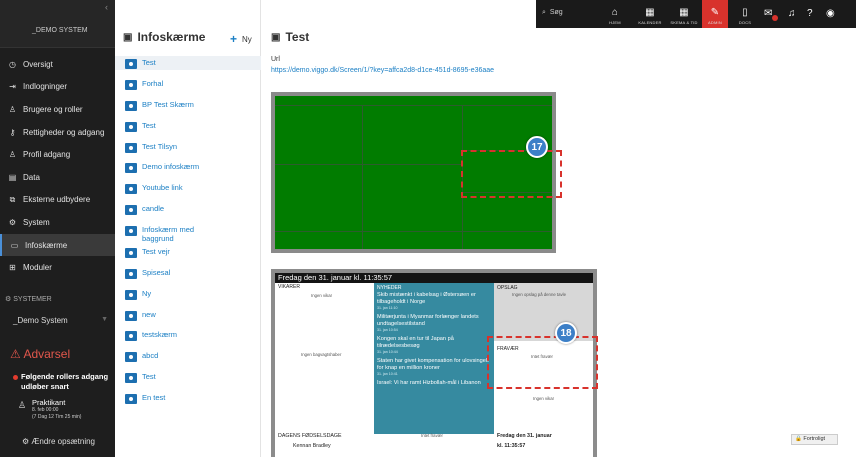 The height and width of the screenshot is (457, 856). Describe the element at coordinates (57, 200) in the screenshot. I see `sidebar-item-eksterne: ⧉ Eksterne udbydere` at that location.